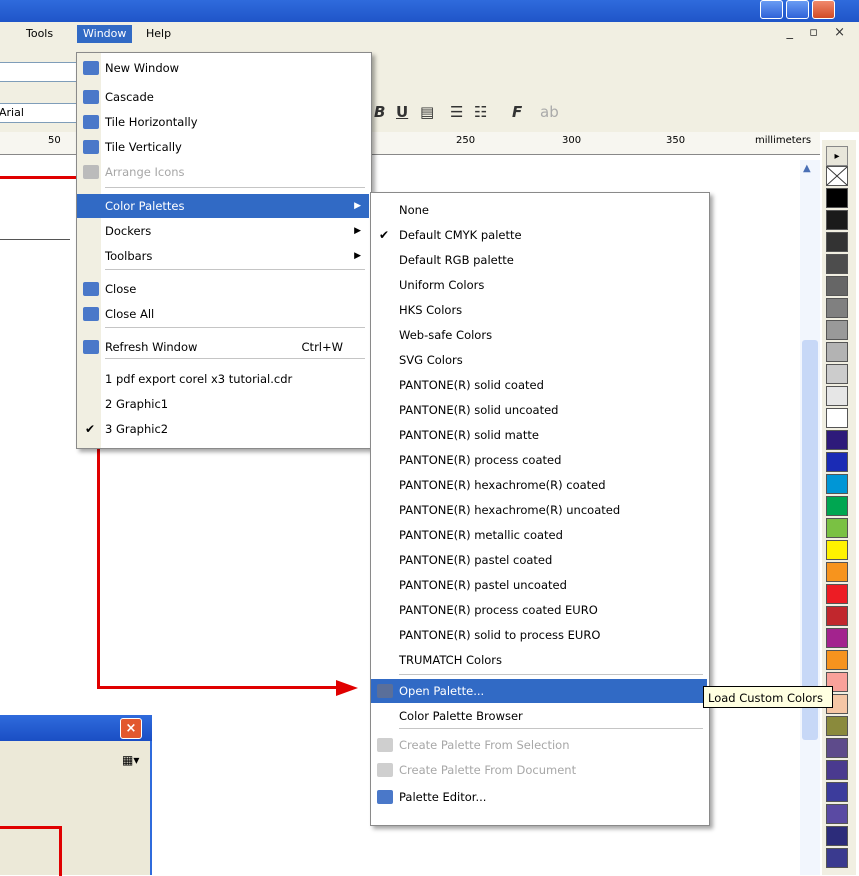 This screenshot has width=859, height=876. Describe the element at coordinates (427, 112) in the screenshot. I see `text-align-icon: ▤` at that location.